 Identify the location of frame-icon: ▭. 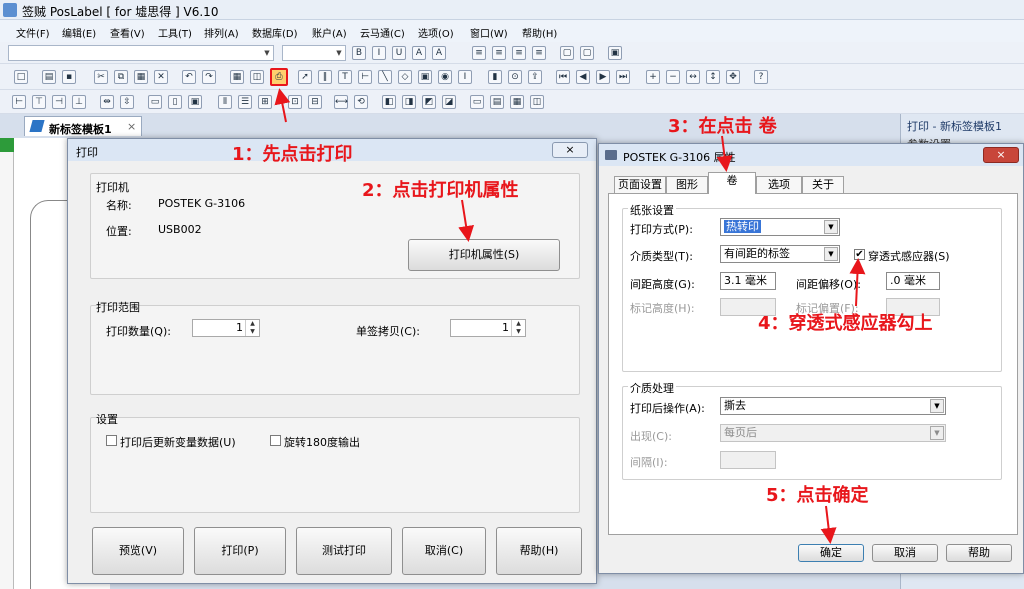
(477, 102).